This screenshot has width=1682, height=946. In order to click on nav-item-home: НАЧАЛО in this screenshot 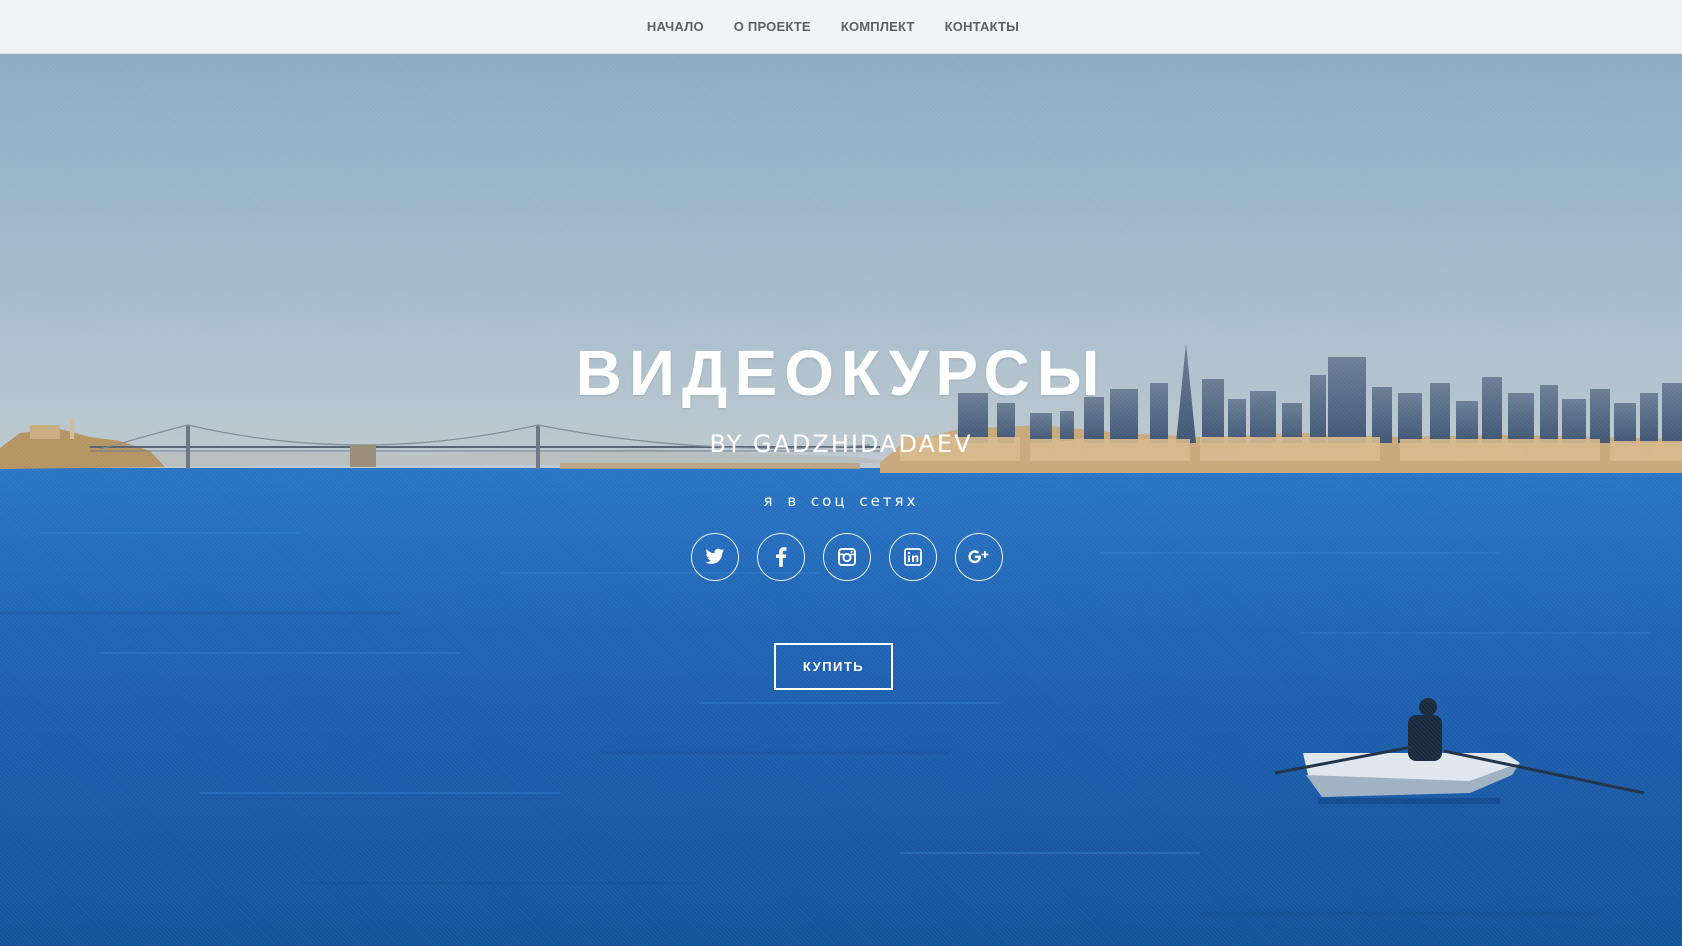, I will do `click(675, 26)`.